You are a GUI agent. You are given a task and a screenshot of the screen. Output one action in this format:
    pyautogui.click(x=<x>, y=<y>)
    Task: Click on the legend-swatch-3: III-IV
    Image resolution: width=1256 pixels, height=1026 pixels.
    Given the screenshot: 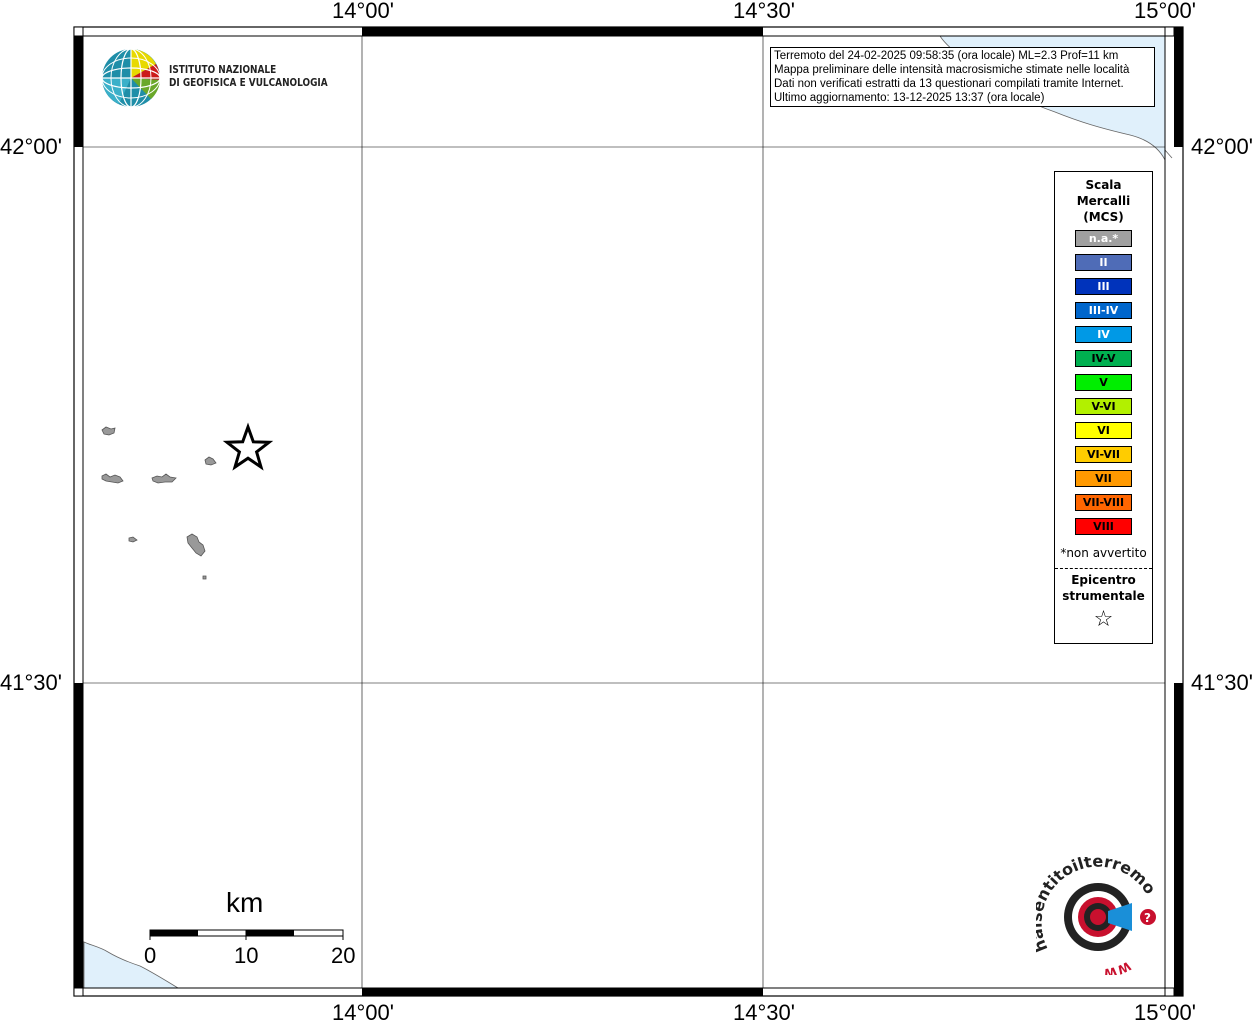 What is the action you would take?
    pyautogui.click(x=1103, y=310)
    